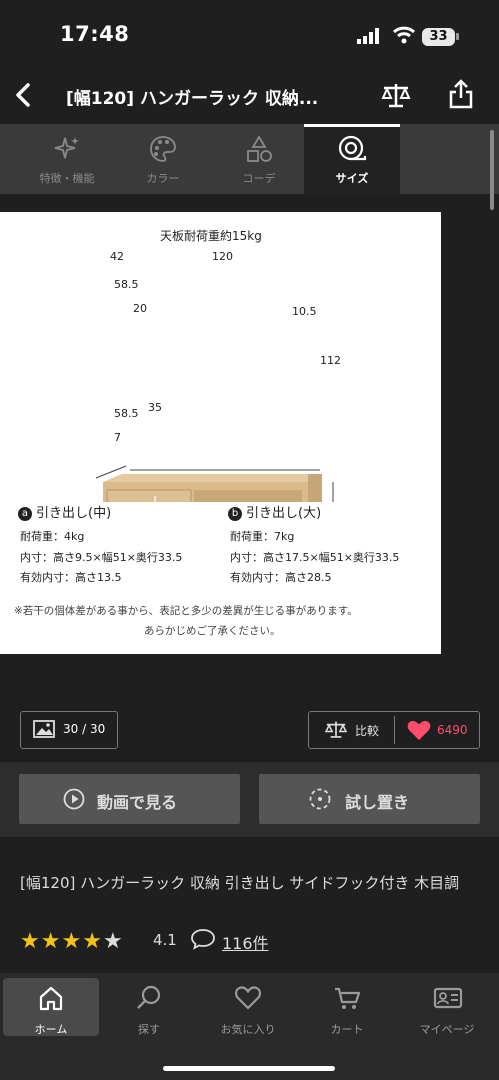 The width and height of the screenshot is (499, 1080). I want to click on tab-coordinate-label: コーデ, so click(259, 178).